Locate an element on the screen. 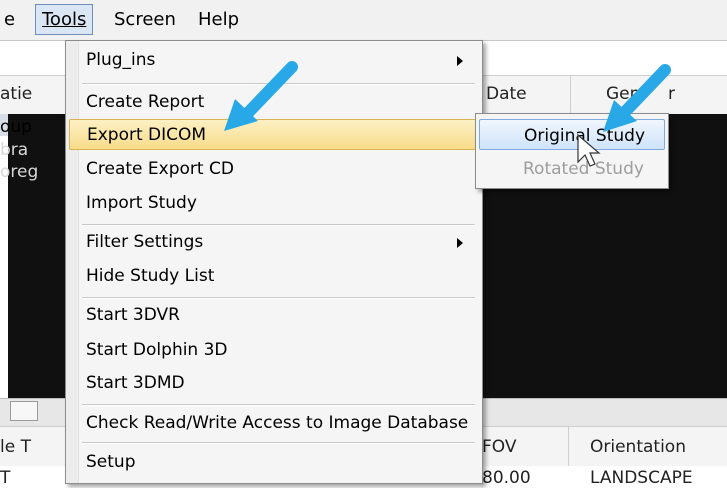 The image size is (727, 488). row2-orientation: LANDSCAPE is located at coordinates (641, 478).